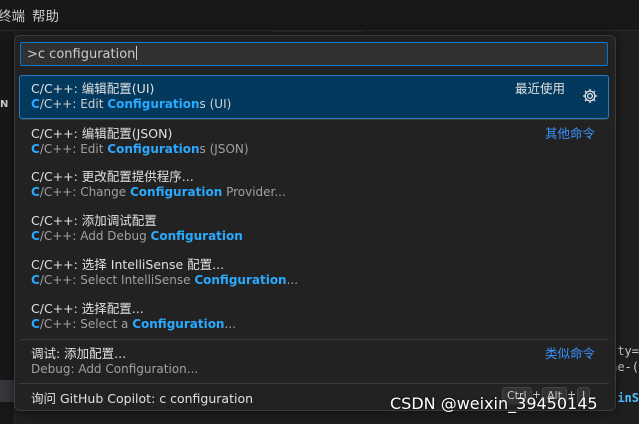  I want to click on description-text: /C++: Change, so click(84, 192).